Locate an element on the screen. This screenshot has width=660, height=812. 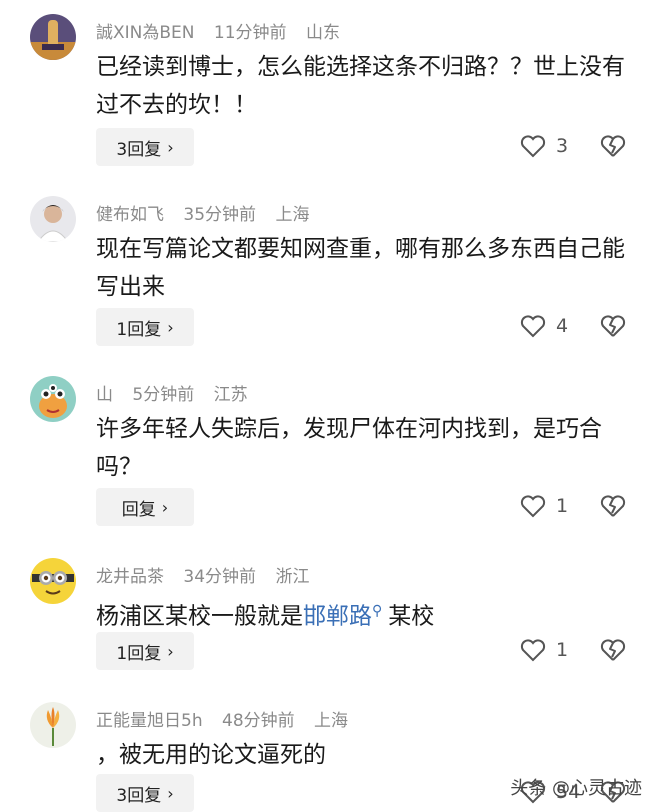
username: 誠XIN為BEN is located at coordinates (145, 33).